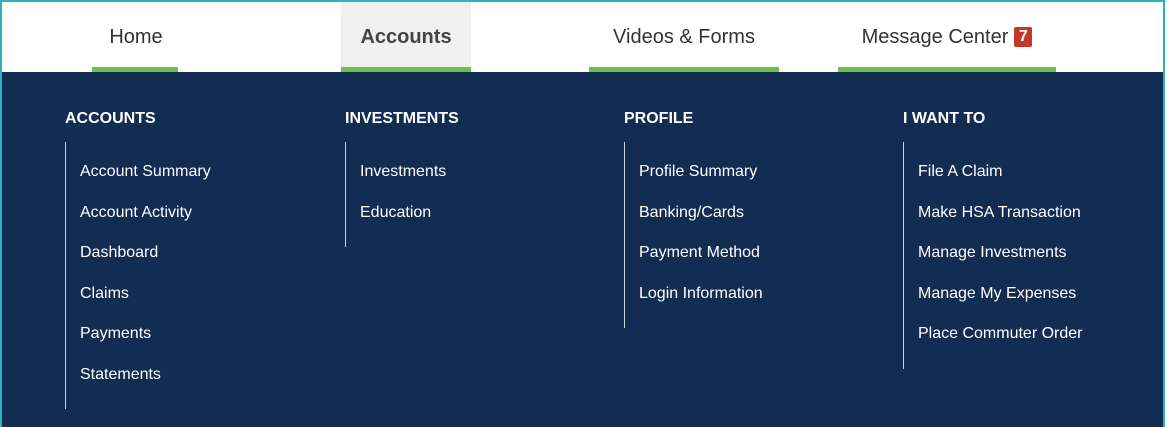  Describe the element at coordinates (935, 36) in the screenshot. I see `tab-label: Message Center` at that location.